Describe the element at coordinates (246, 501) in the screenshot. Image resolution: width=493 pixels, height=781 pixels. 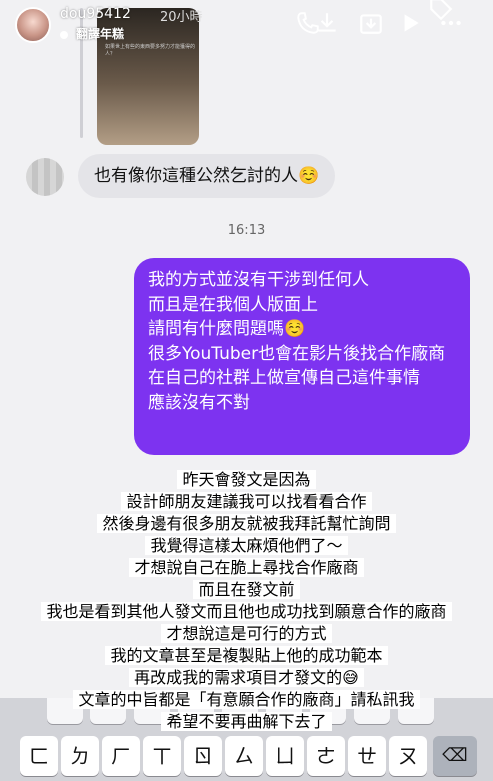
I see `overlay-line: 設計師朋友建議我可以找看看合作` at that location.